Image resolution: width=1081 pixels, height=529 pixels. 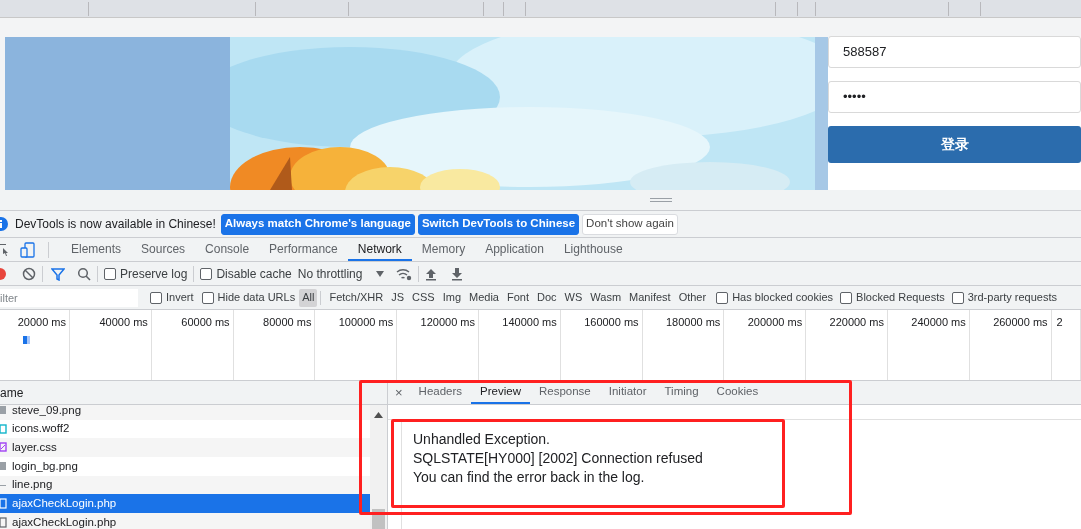 I want to click on scroll-up-icon, so click(x=378, y=415).